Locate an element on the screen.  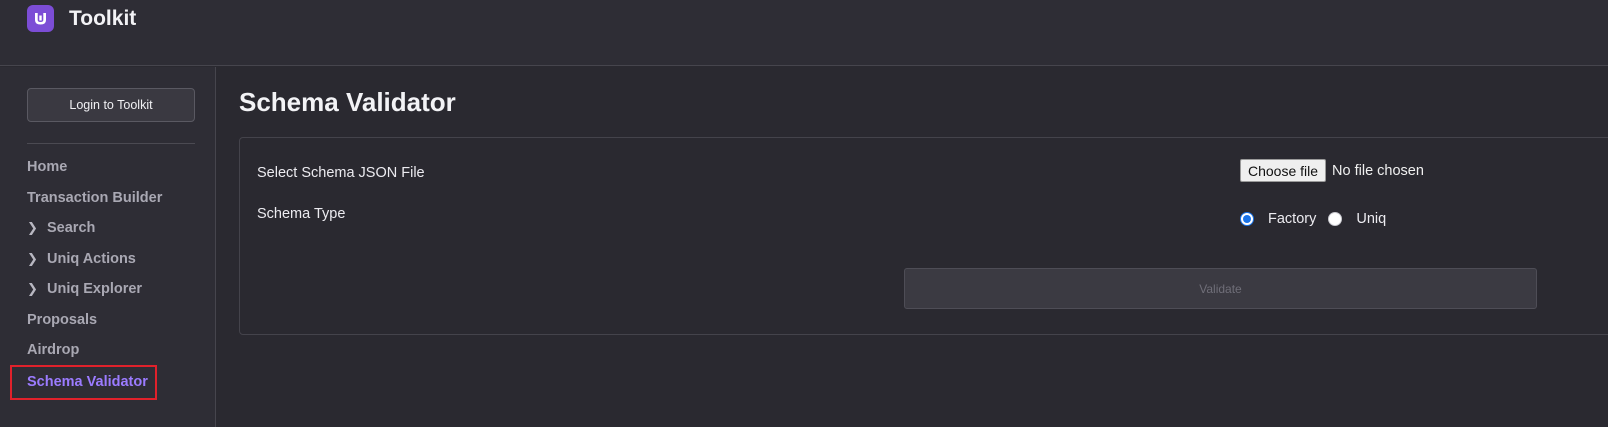
schema-type-label: Schema Type is located at coordinates (301, 214).